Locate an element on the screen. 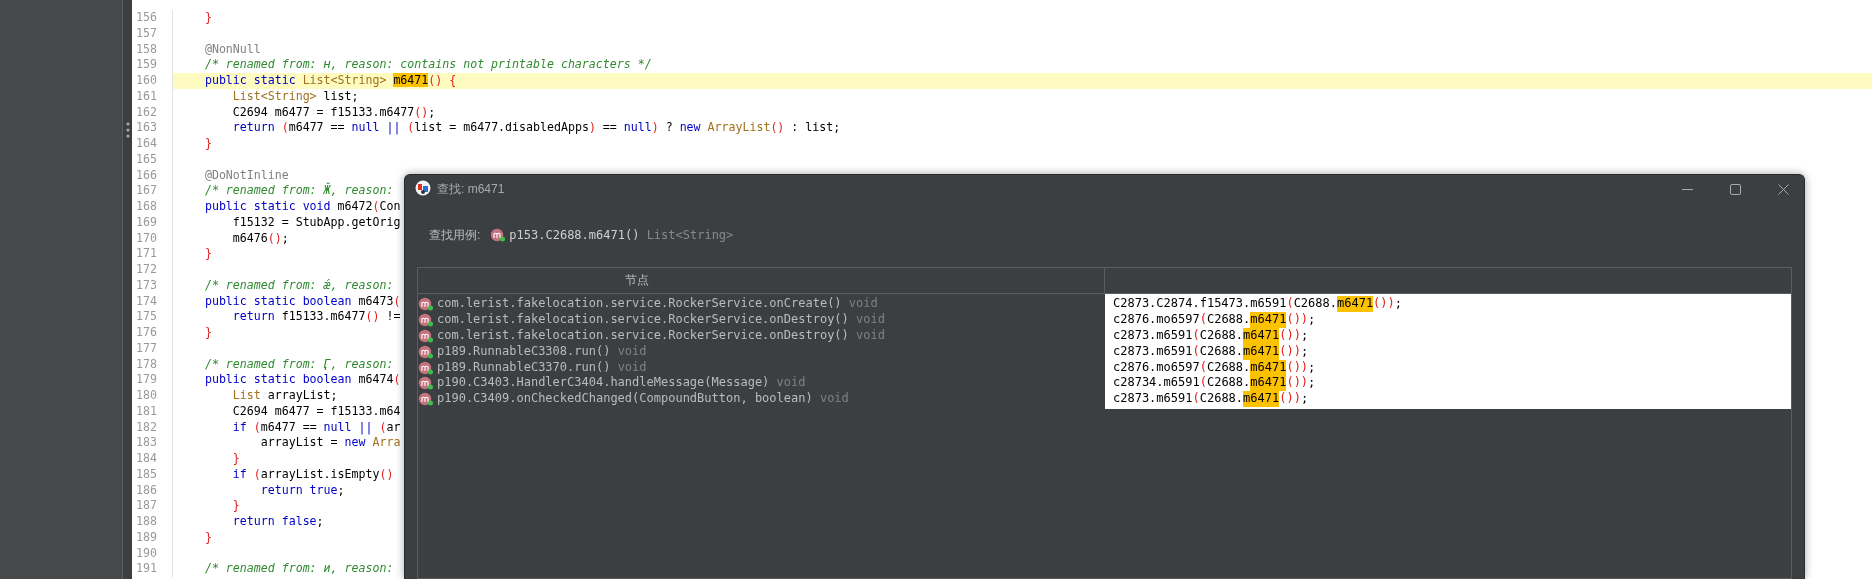 The height and width of the screenshot is (579, 1872). line-number: 186 is located at coordinates (152, 490).